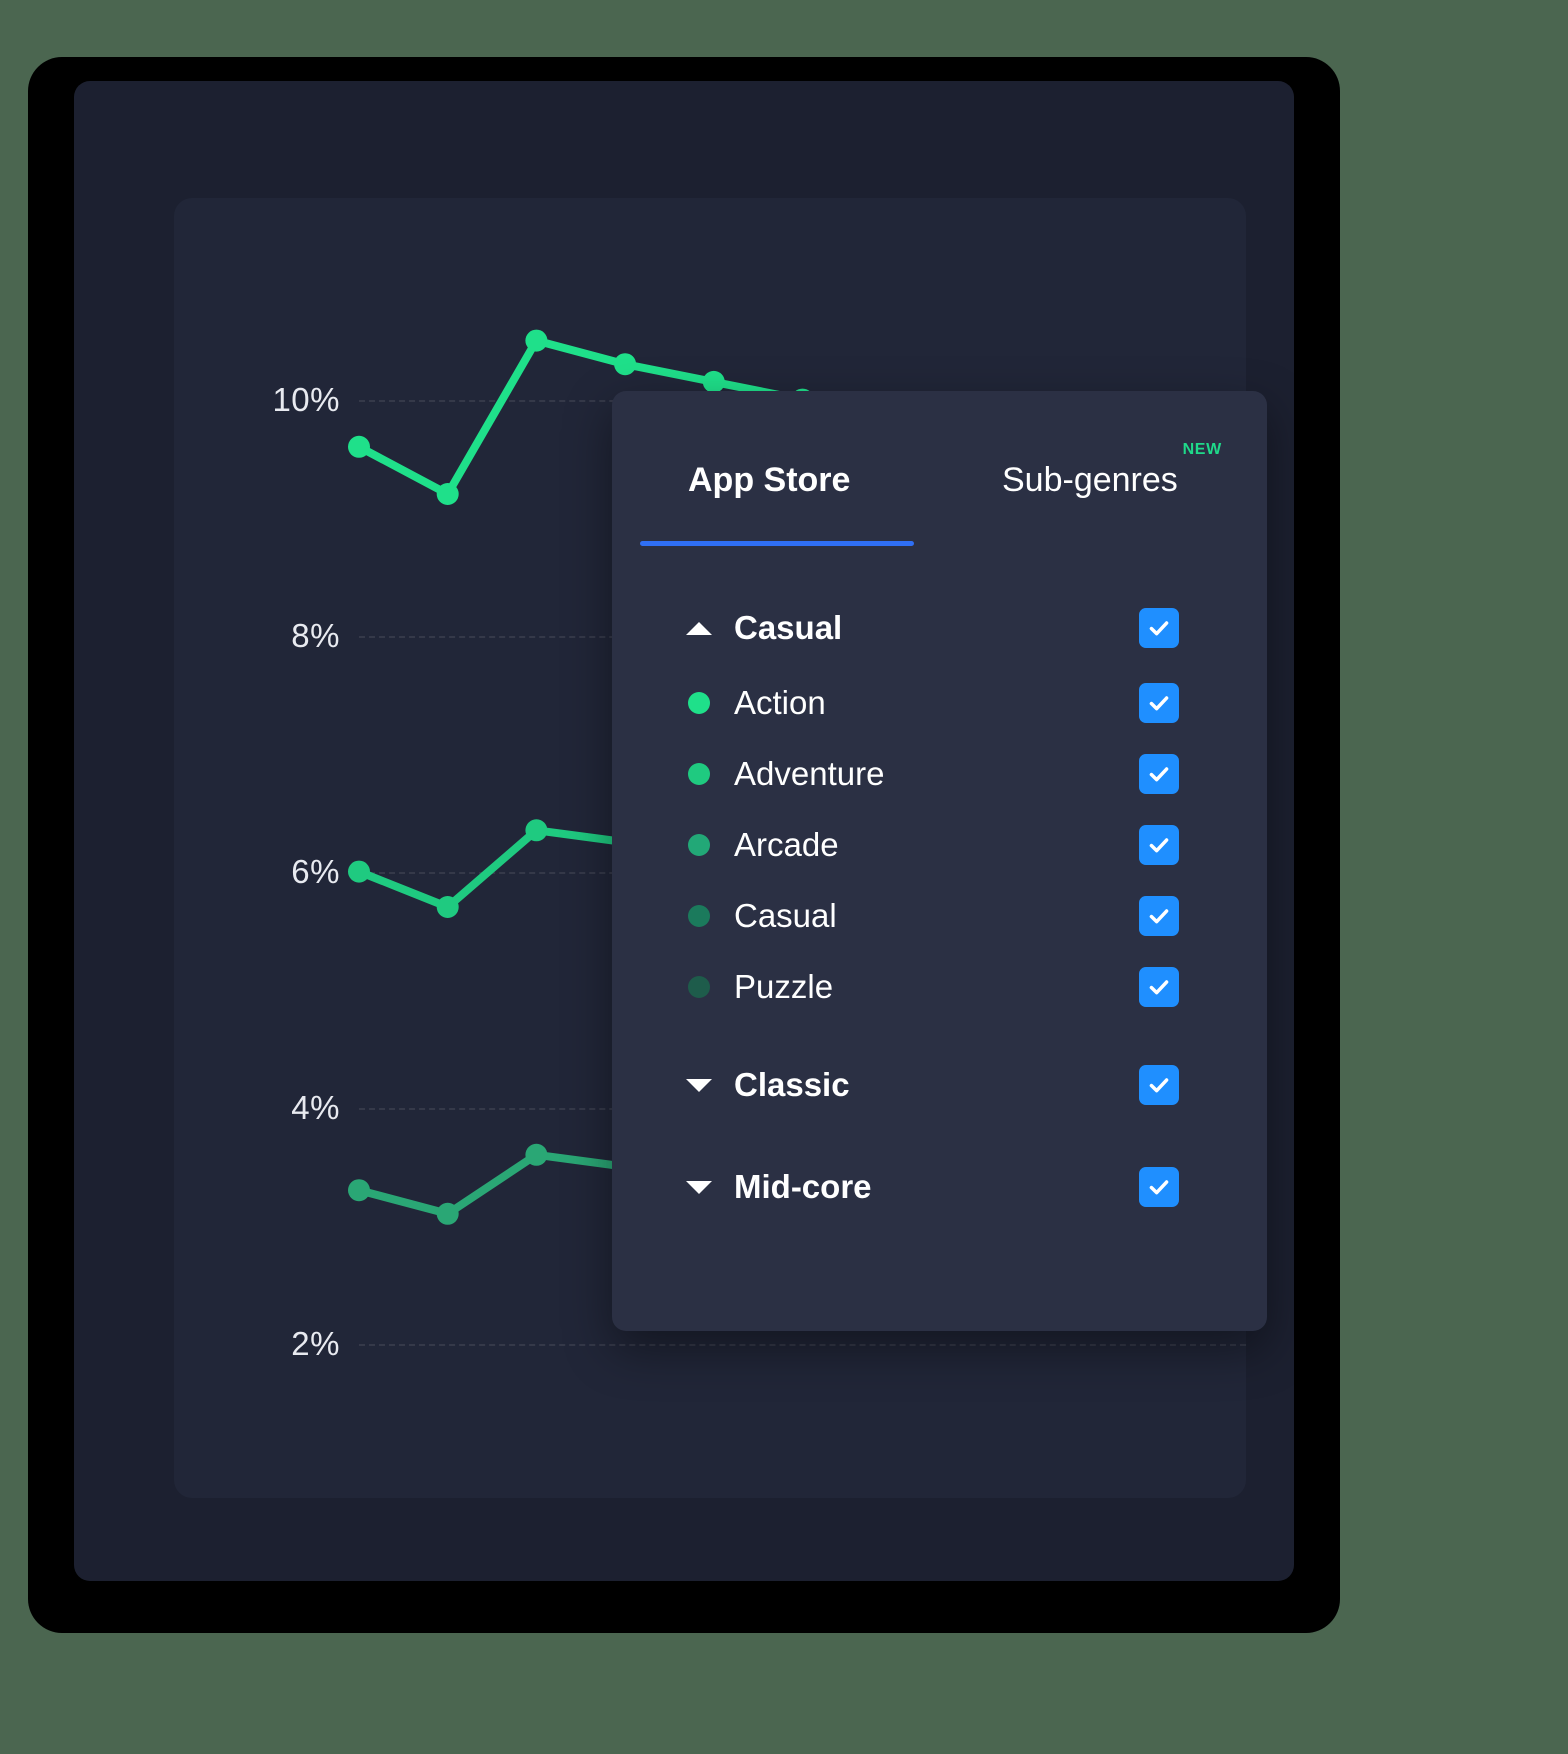 The image size is (1568, 1754). What do you see at coordinates (784, 986) in the screenshot?
I see `filter-row-label: Puzzle` at bounding box center [784, 986].